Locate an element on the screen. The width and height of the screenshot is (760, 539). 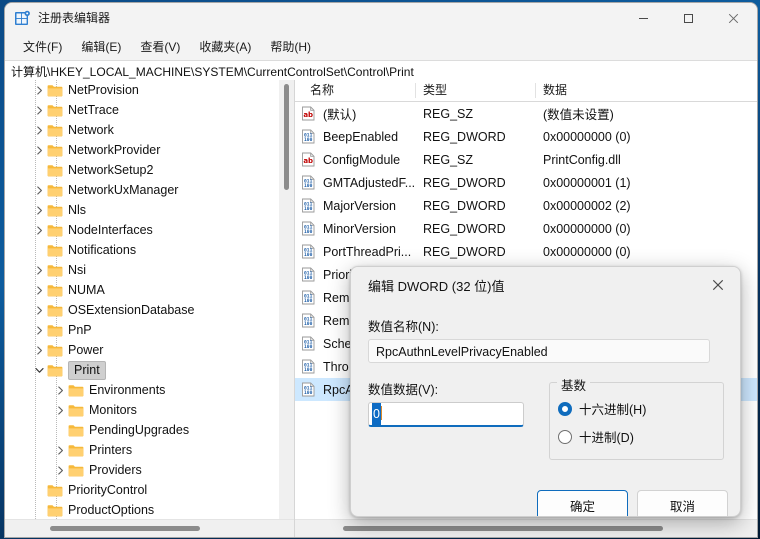
tree-item-netprovision: NetProvision is located at coordinates (149, 90).